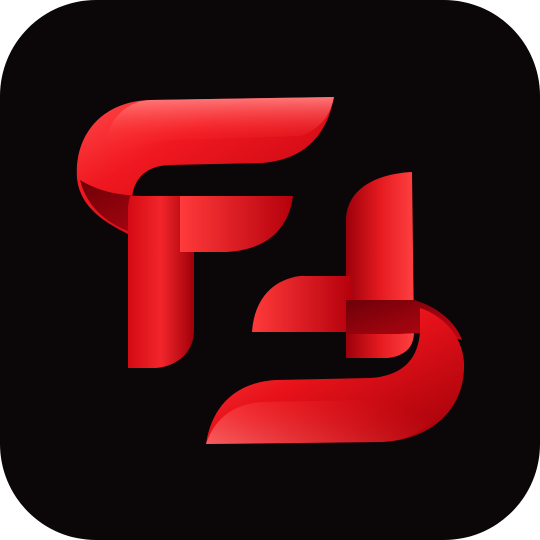  Describe the element at coordinates (236, 224) in the screenshot. I see `f-middle-bar` at that location.